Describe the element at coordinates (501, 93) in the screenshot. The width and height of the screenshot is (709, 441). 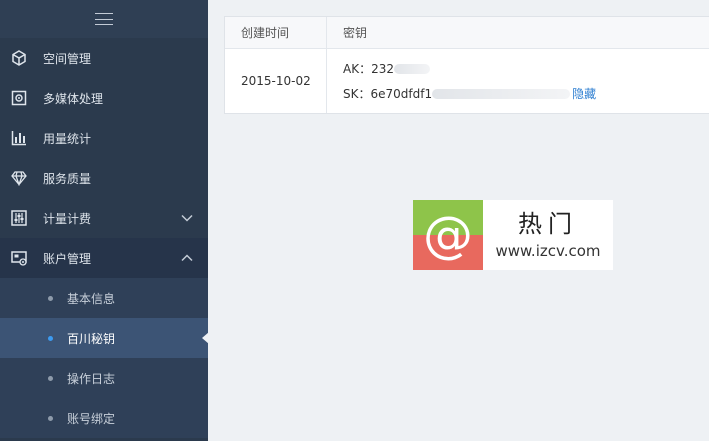
I see `sk-redacted-mask` at that location.